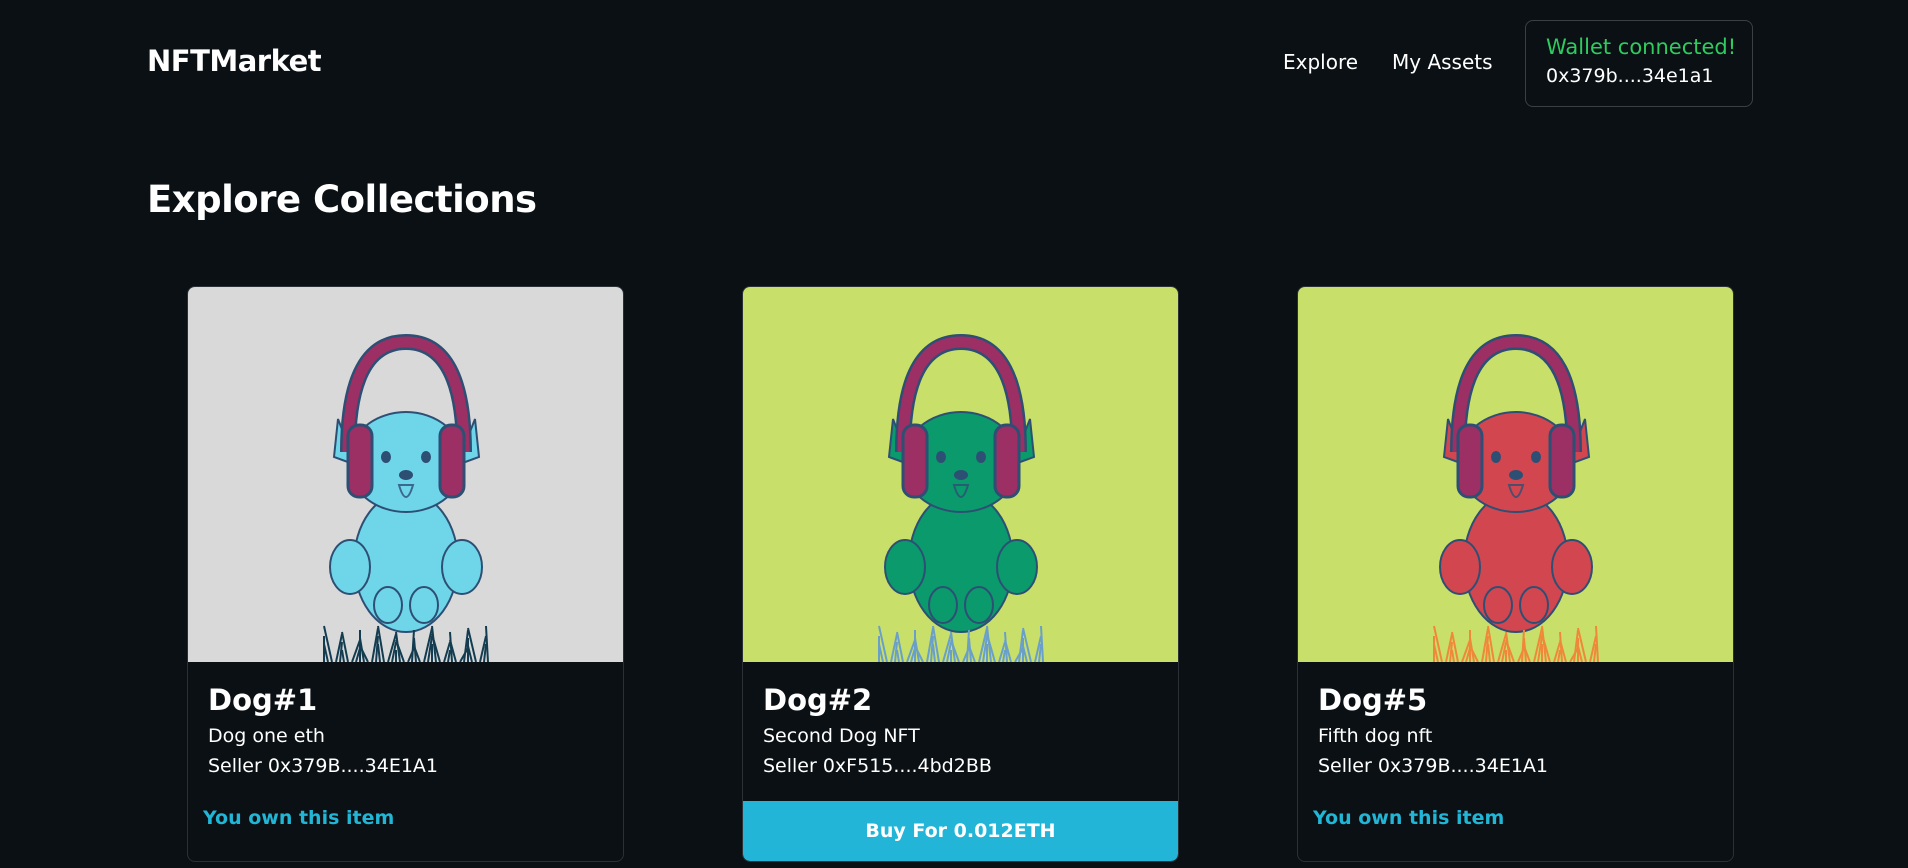 The image size is (1908, 868). What do you see at coordinates (960, 831) in the screenshot?
I see `buy-button: Buy For 0.012ETH` at bounding box center [960, 831].